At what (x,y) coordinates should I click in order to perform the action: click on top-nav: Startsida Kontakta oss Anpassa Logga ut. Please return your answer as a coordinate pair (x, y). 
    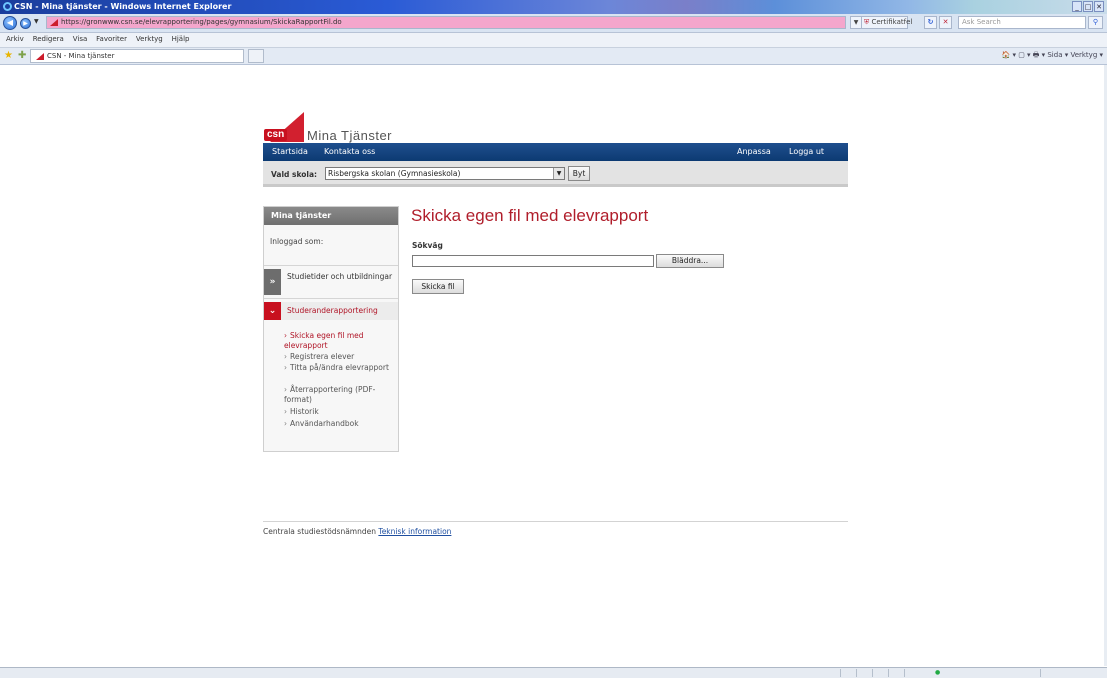
    Looking at the image, I should click on (555, 152).